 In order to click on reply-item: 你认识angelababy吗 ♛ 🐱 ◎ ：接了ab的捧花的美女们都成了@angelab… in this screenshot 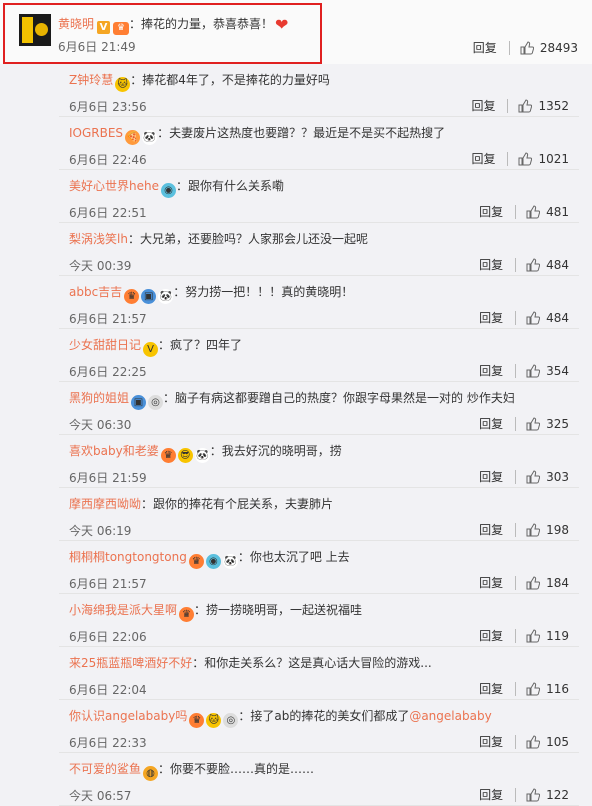, I will do `click(319, 726)`.